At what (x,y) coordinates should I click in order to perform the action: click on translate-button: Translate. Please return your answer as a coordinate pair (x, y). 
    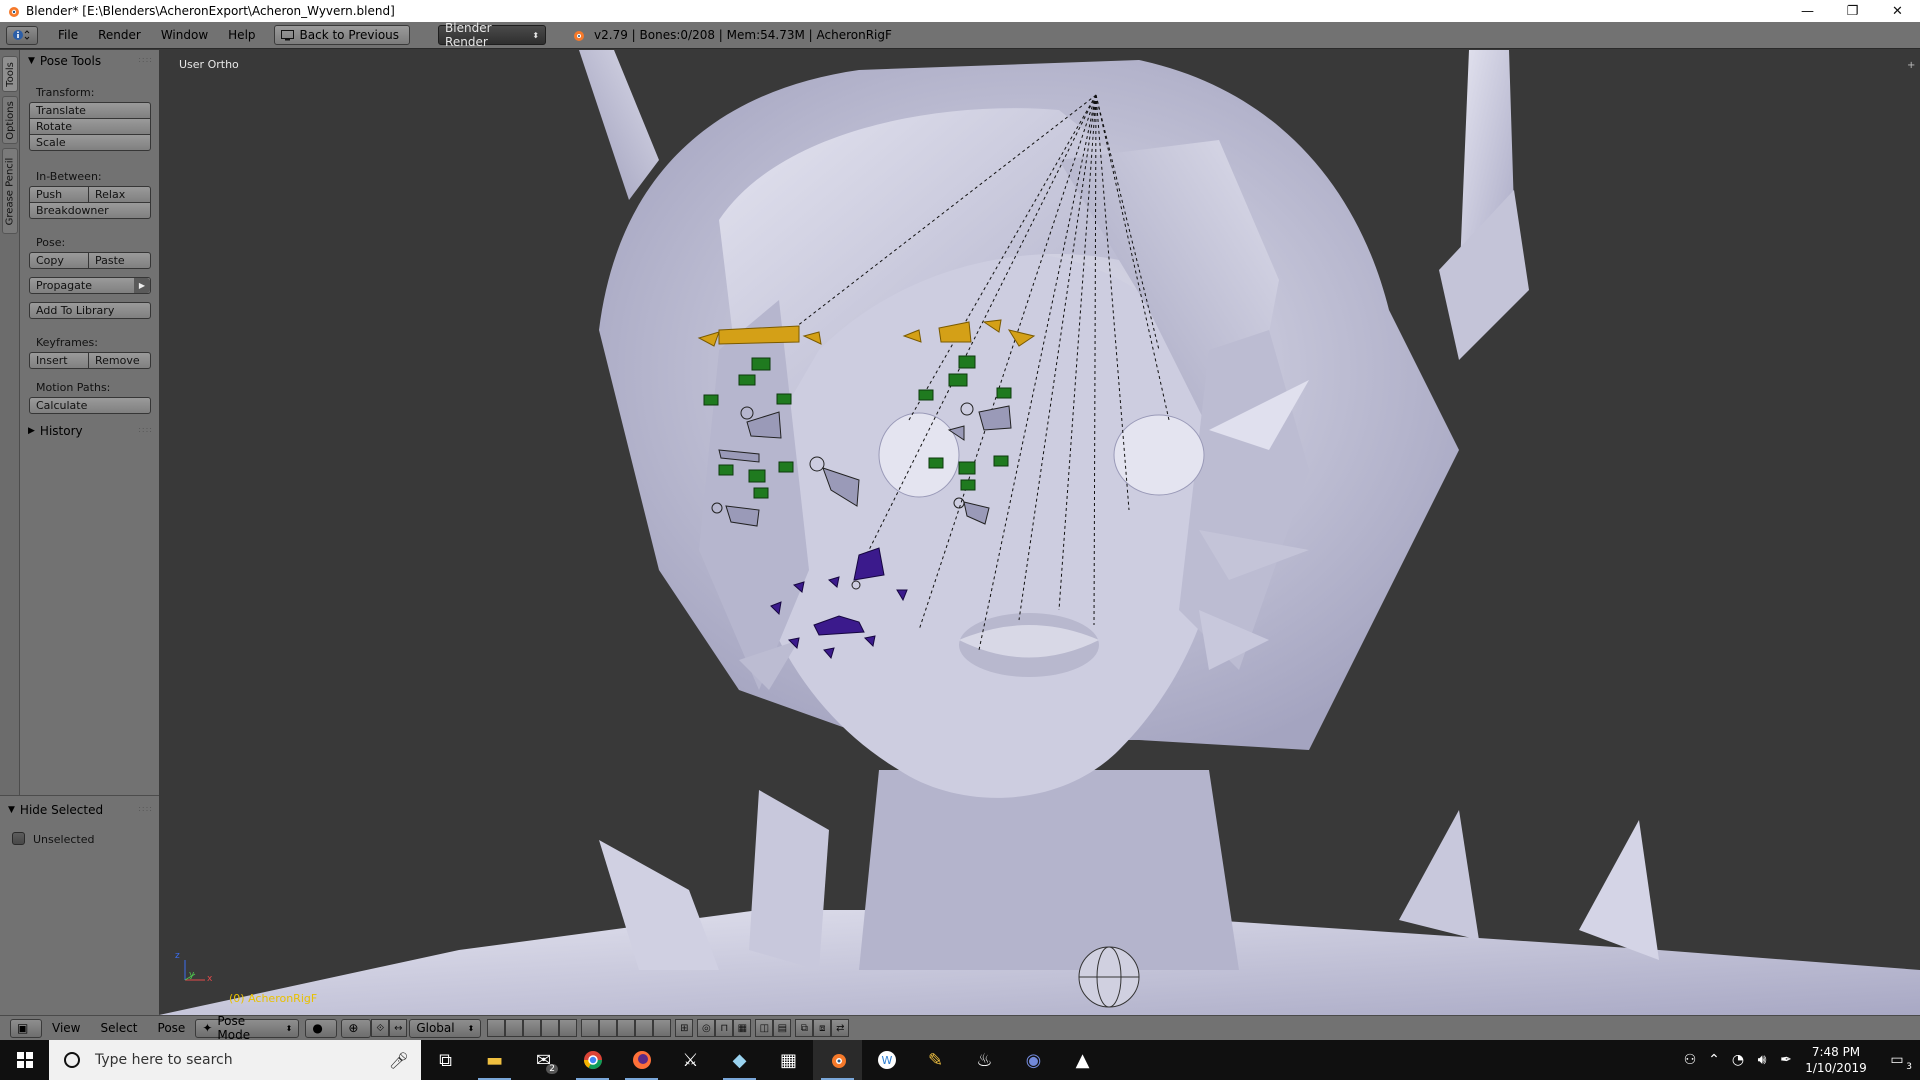
    Looking at the image, I should click on (90, 110).